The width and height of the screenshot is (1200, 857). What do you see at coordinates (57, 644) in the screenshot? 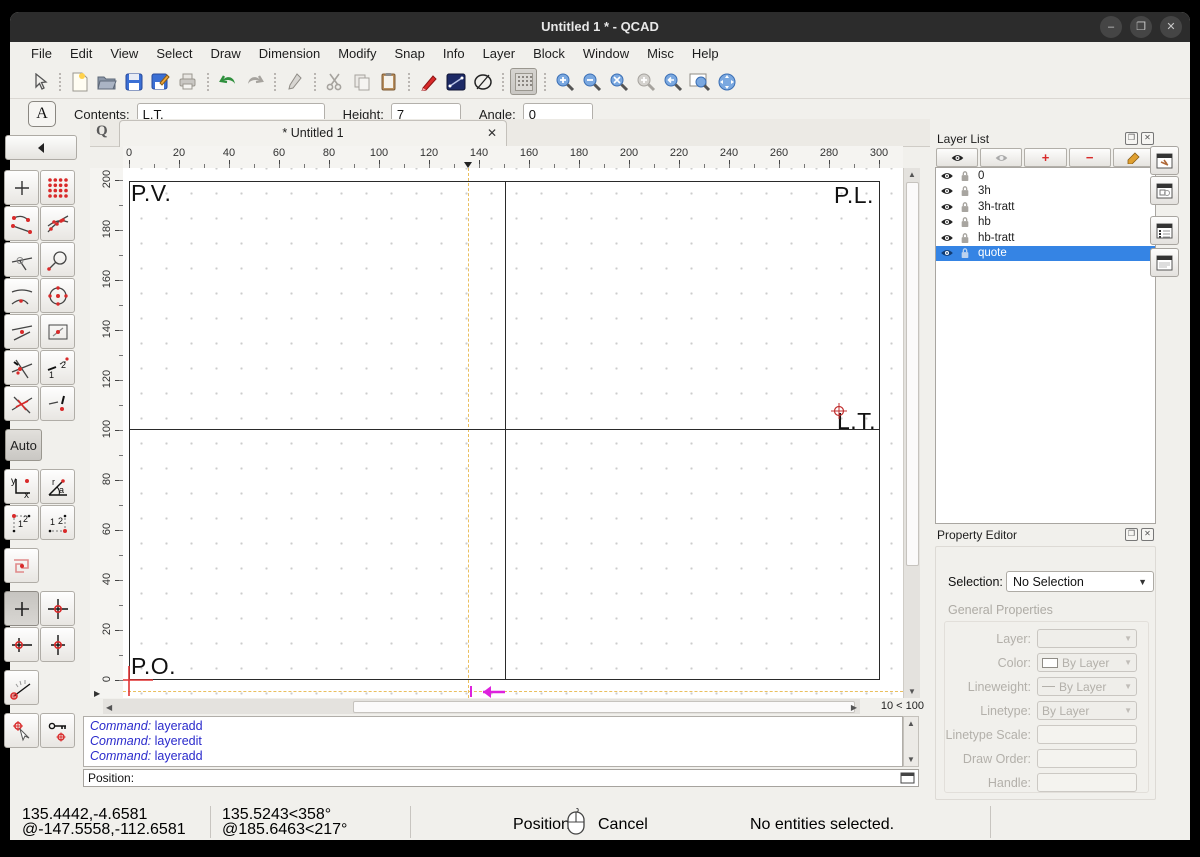
I see `restrict-vertical-icon` at bounding box center [57, 644].